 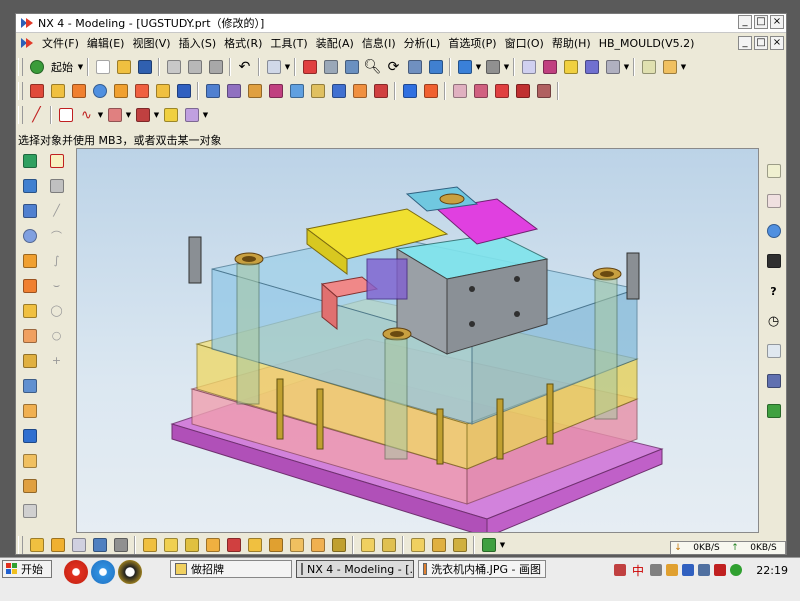 What do you see at coordinates (317, 545) in the screenshot?
I see `clearance-icon` at bounding box center [317, 545].